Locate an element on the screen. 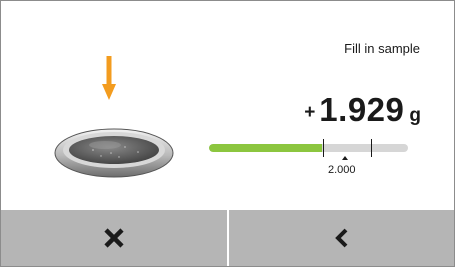 Image resolution: width=455 pixels, height=267 pixels. weight-unit: g is located at coordinates (415, 115).